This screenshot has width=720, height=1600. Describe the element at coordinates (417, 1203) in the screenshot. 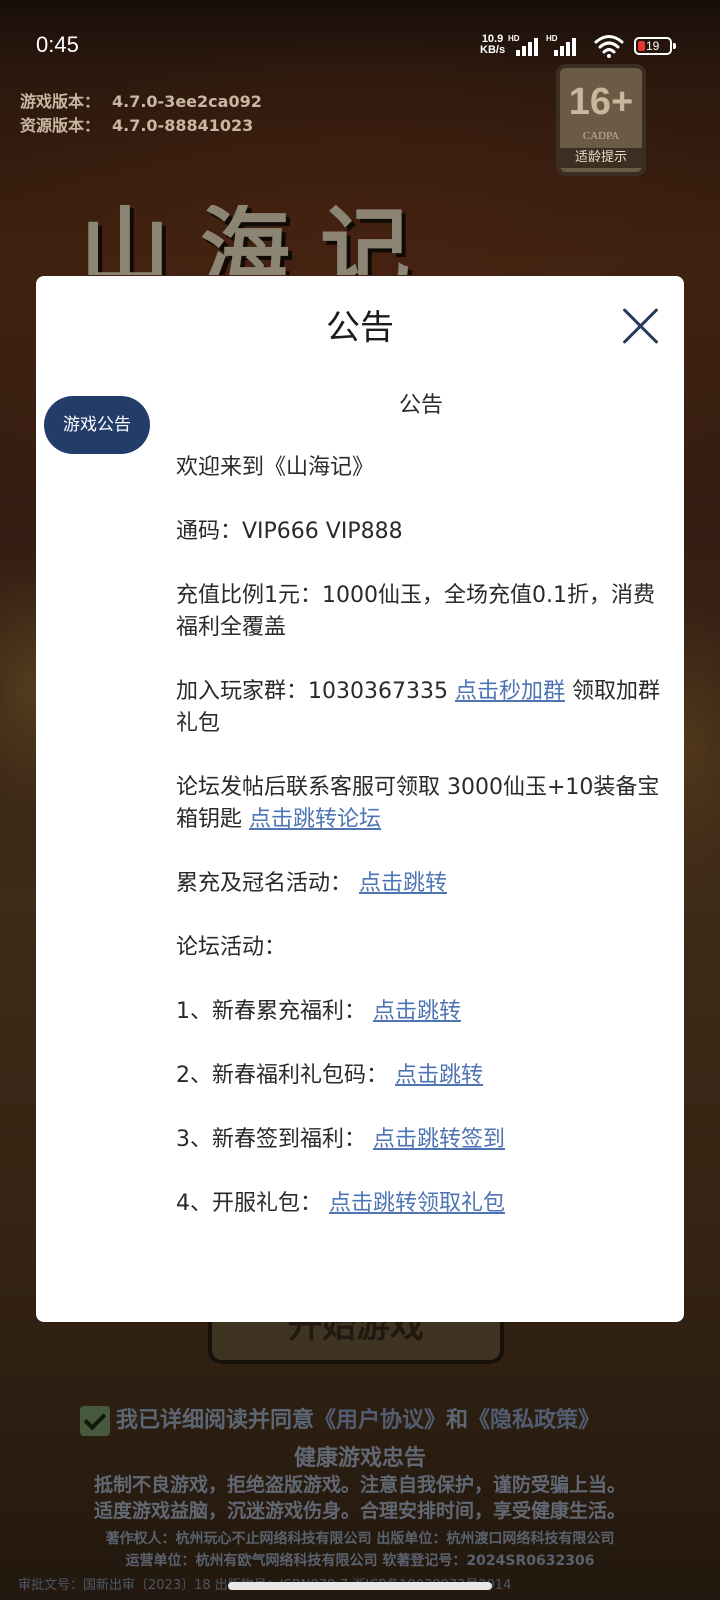

I see `event-4-link: 点击跳转领取礼包` at that location.